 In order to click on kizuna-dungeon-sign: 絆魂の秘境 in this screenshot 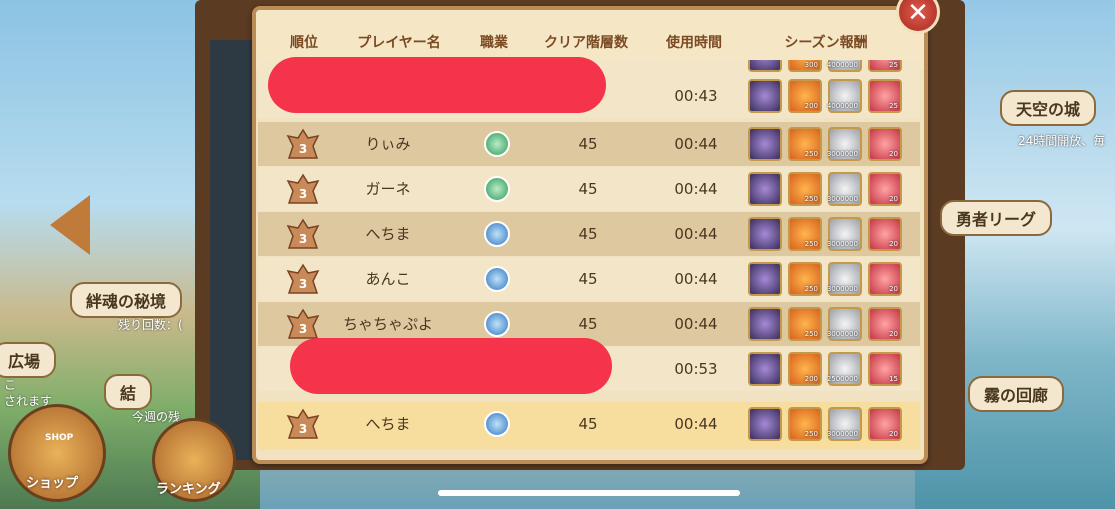, I will do `click(126, 300)`.